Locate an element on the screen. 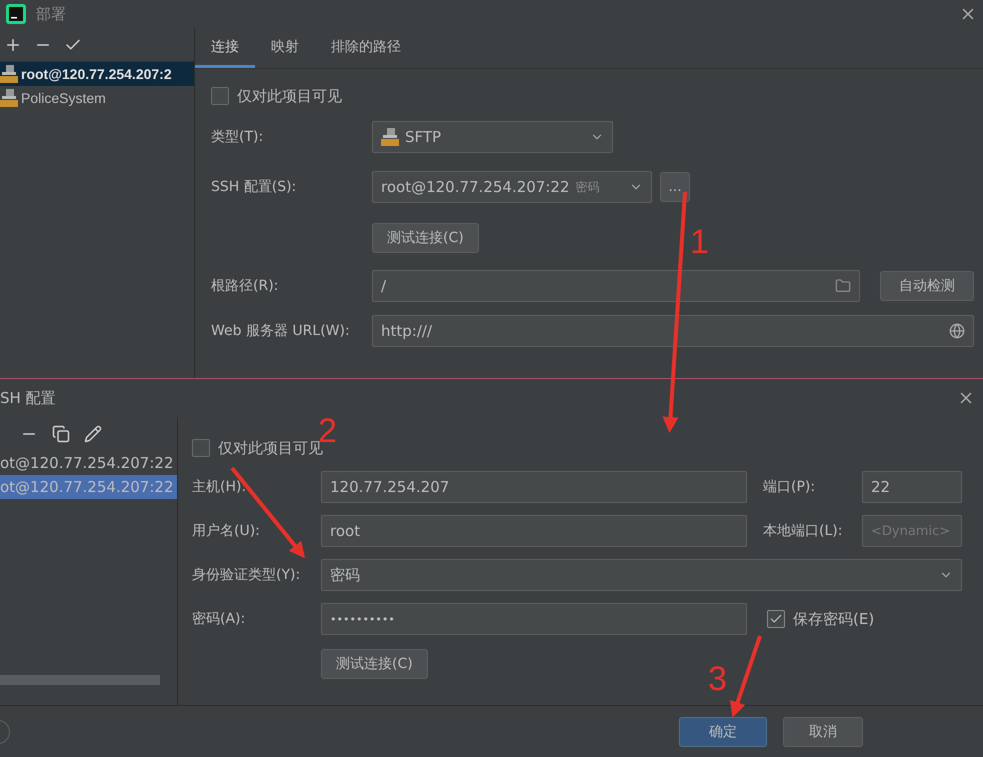 This screenshot has width=983, height=757. root-path-field: / is located at coordinates (616, 286).